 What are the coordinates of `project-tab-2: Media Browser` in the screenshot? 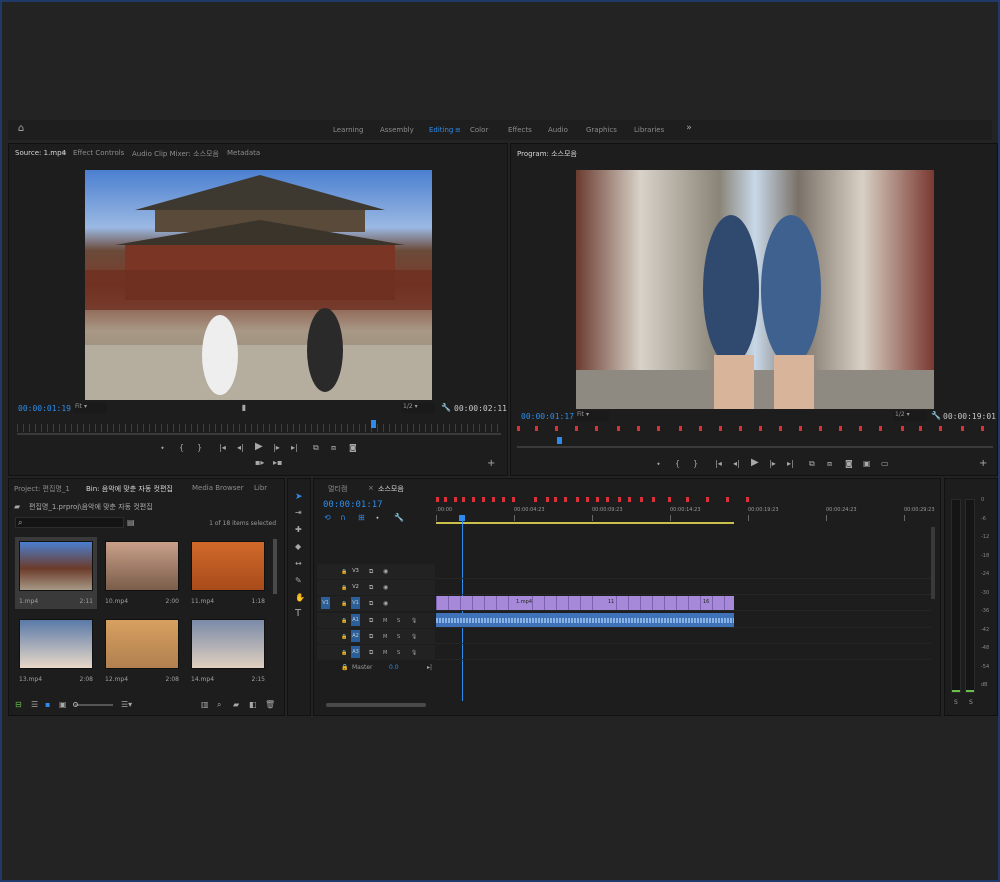 It's located at (218, 488).